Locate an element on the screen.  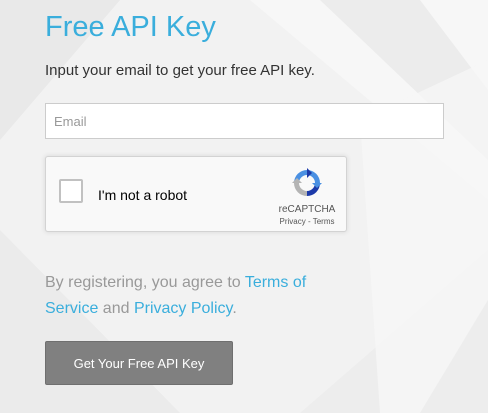
legal-prefix: By registering, you agree to is located at coordinates (145, 282).